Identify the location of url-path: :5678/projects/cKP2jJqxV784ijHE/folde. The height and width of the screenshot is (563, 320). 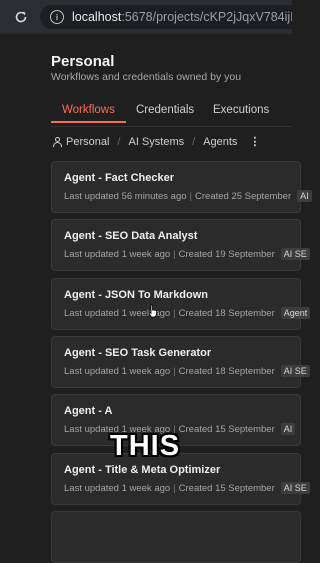
(206, 17).